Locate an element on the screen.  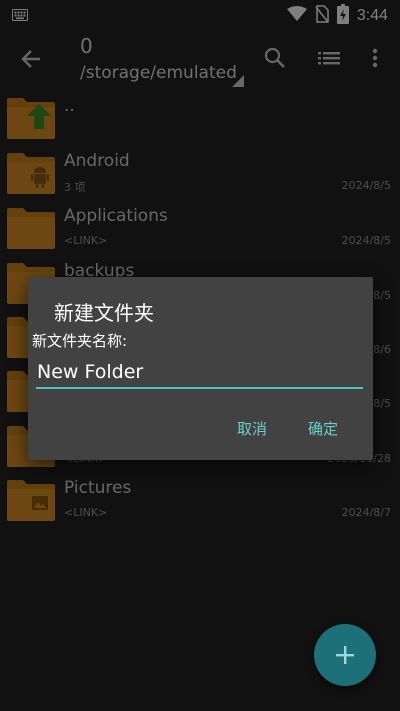
cancel-button: 取消 is located at coordinates (252, 428).